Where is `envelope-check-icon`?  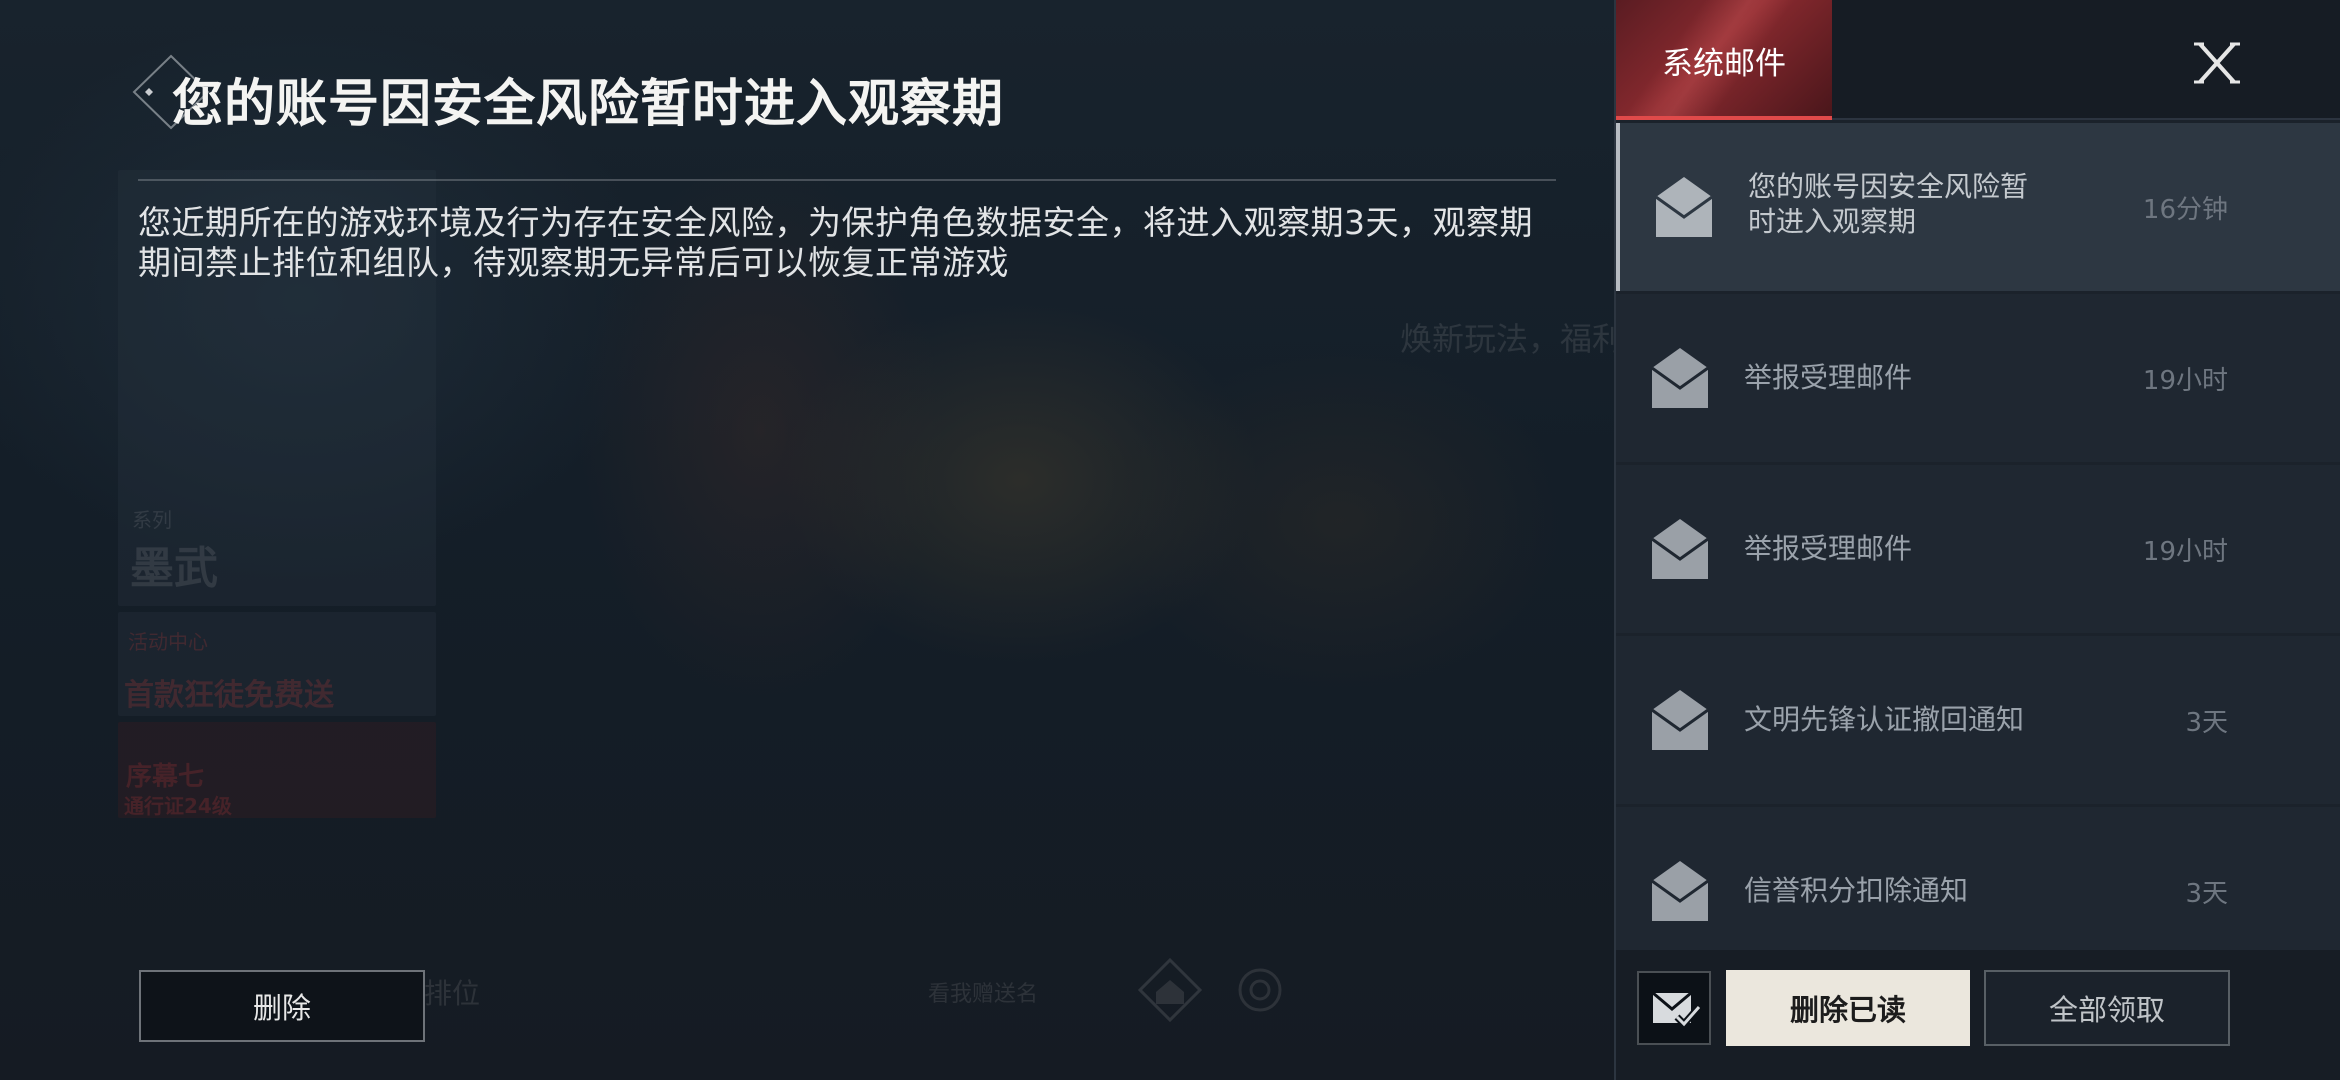 envelope-check-icon is located at coordinates (1676, 1010).